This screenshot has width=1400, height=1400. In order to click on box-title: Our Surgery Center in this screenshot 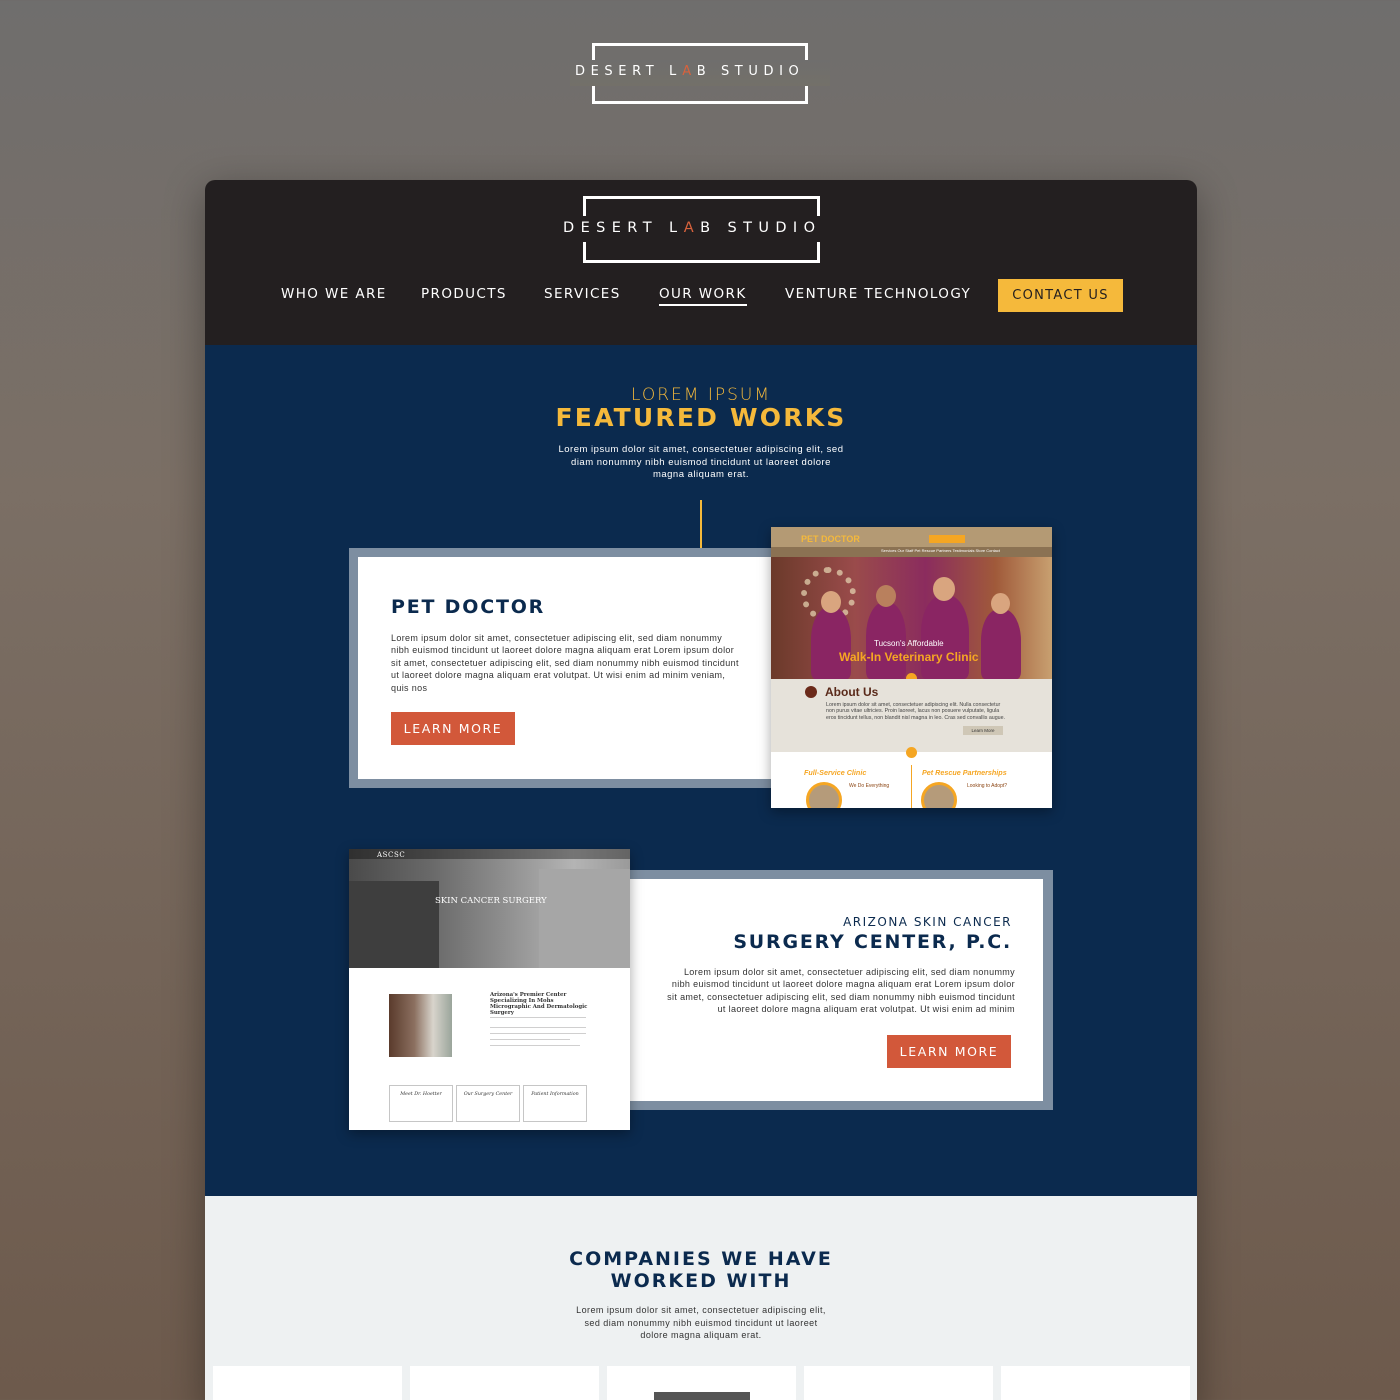, I will do `click(488, 1094)`.